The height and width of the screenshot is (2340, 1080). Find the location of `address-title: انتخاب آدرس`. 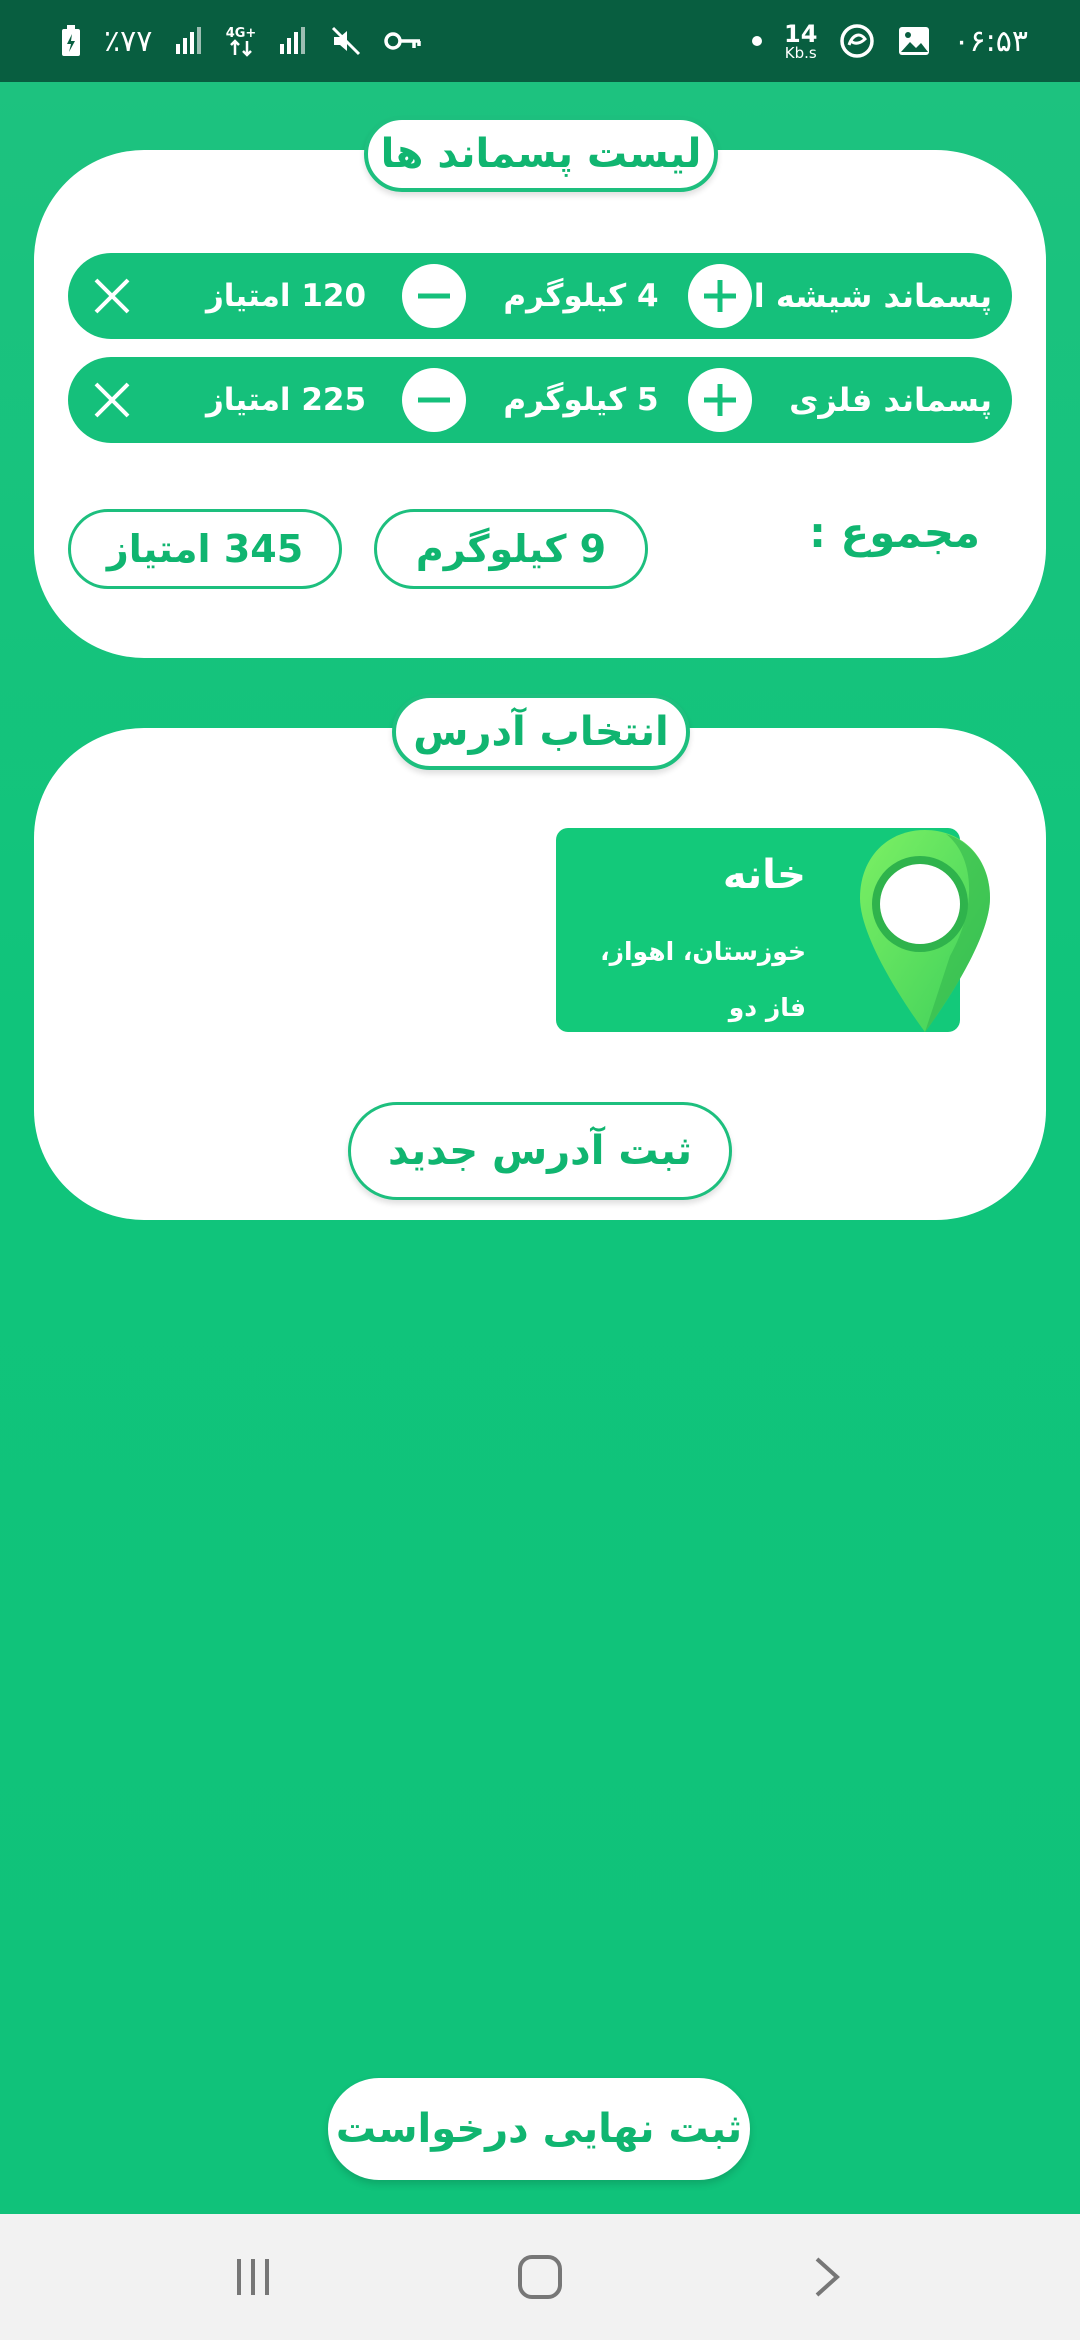

address-title: انتخاب آدرس is located at coordinates (541, 732).